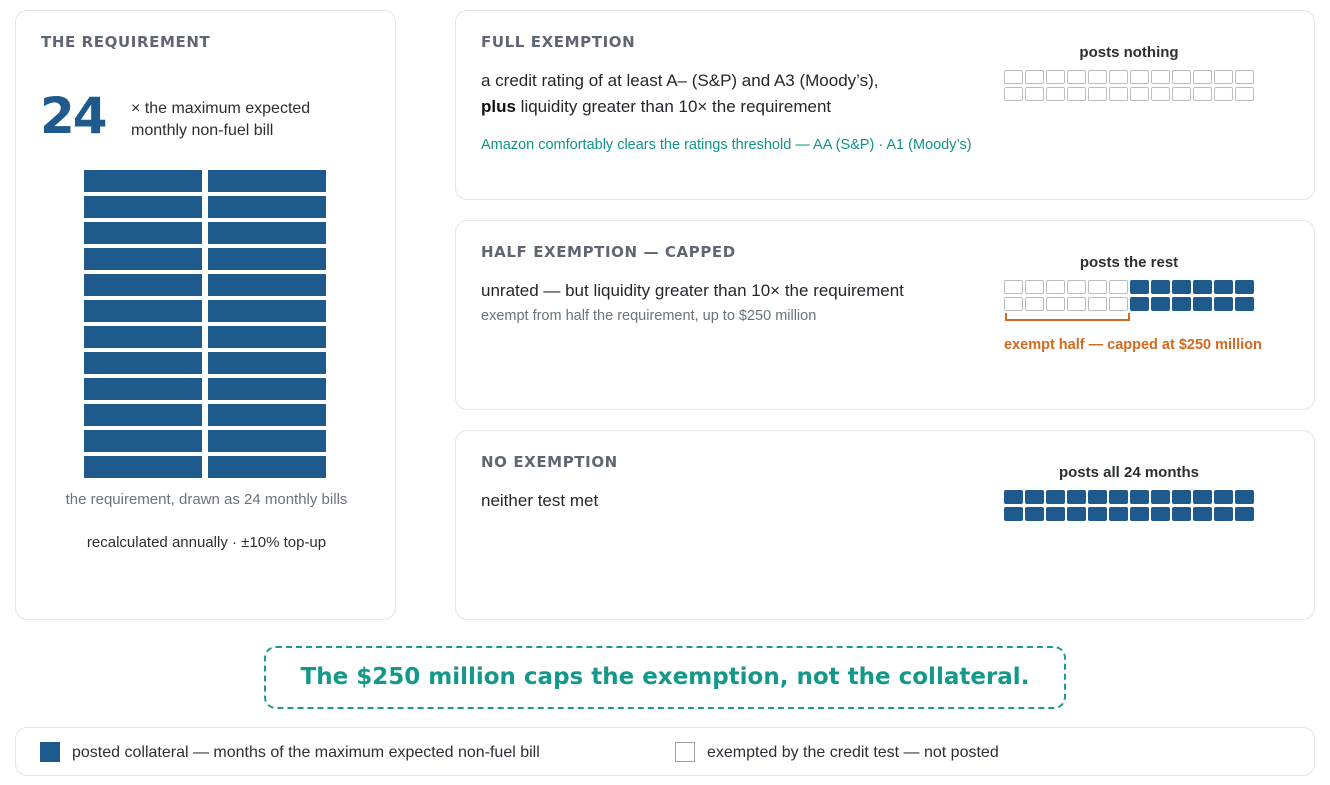 This screenshot has height=785, width=1330. I want to click on legend-exempted-label: exempted by the credit test — not posted, so click(853, 752).